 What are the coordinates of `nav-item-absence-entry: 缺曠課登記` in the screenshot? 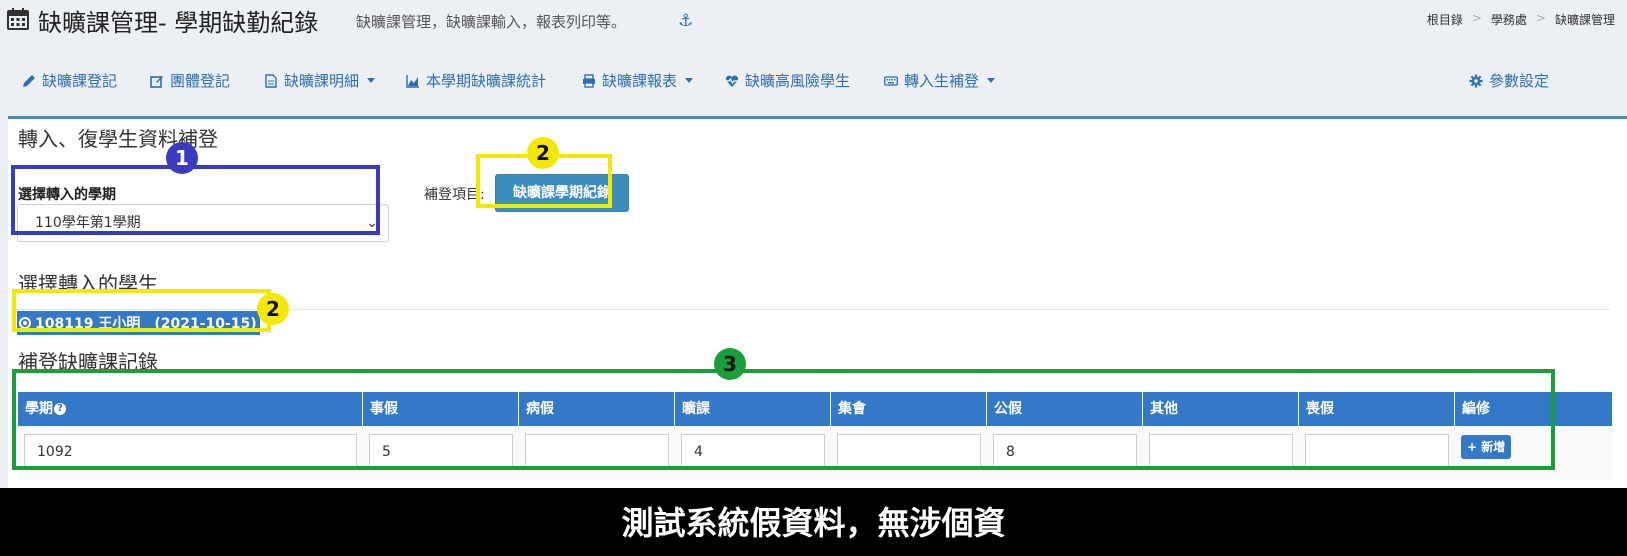 It's located at (69, 80).